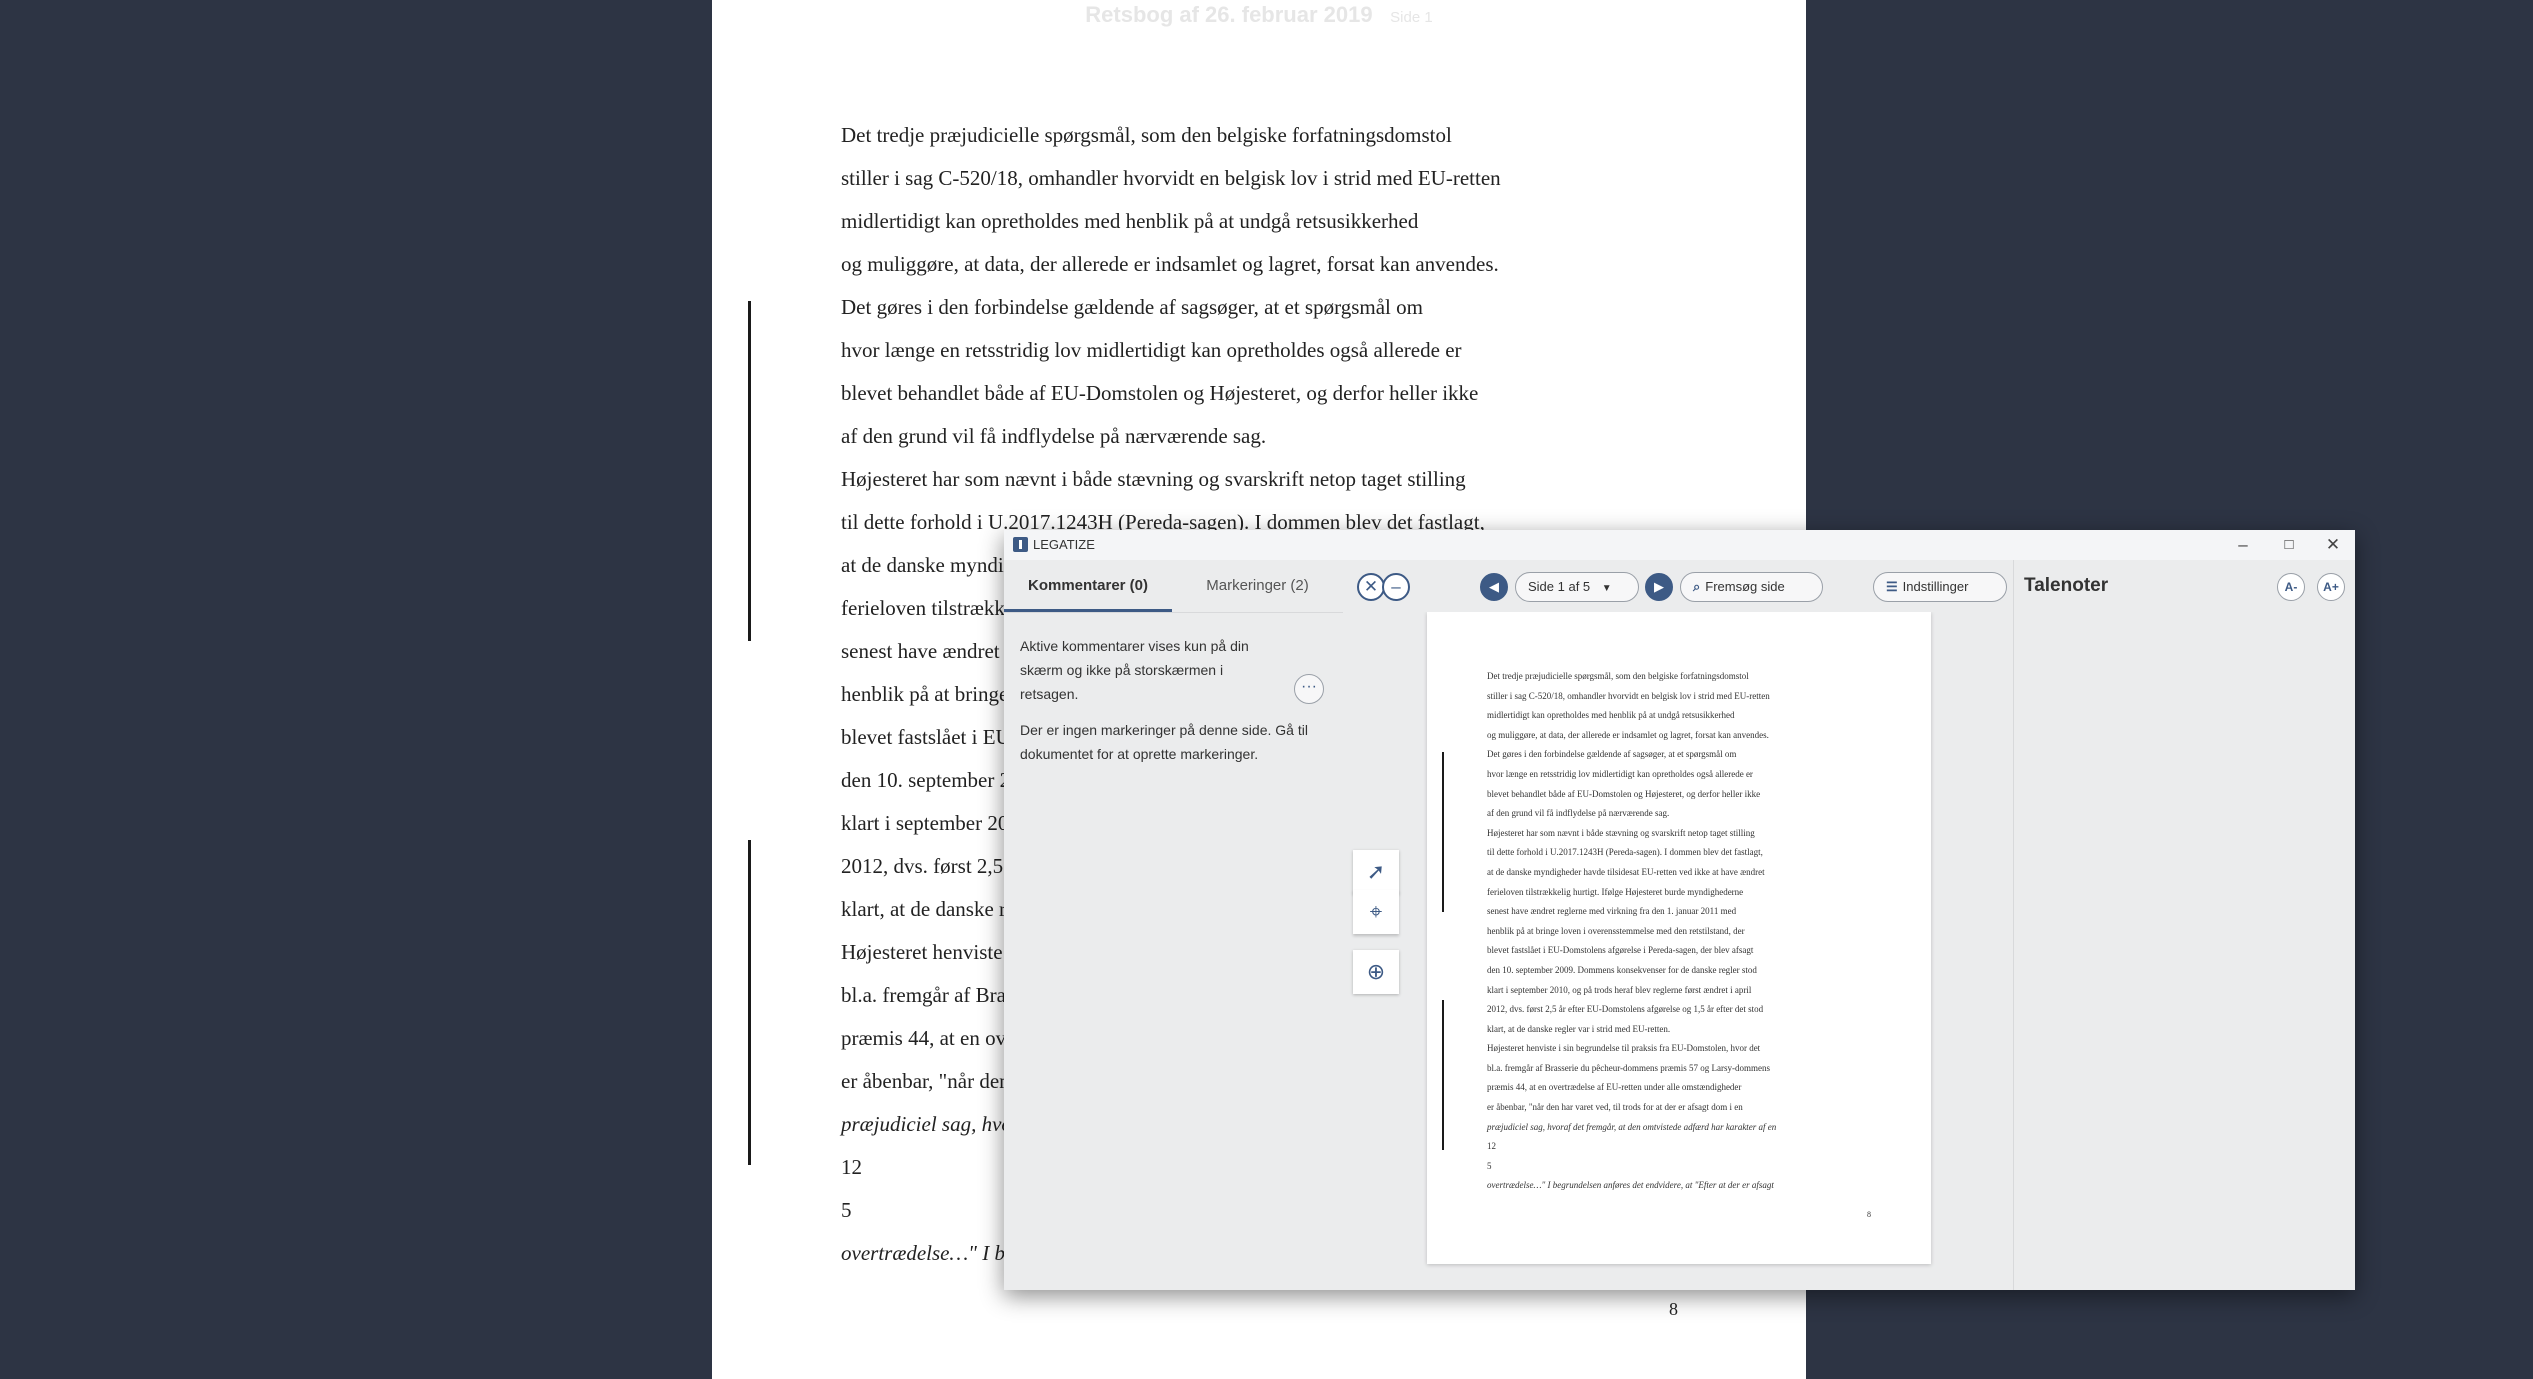 The width and height of the screenshot is (2533, 1379). What do you see at coordinates (1064, 544) in the screenshot?
I see `app-title: LEGATIZE` at bounding box center [1064, 544].